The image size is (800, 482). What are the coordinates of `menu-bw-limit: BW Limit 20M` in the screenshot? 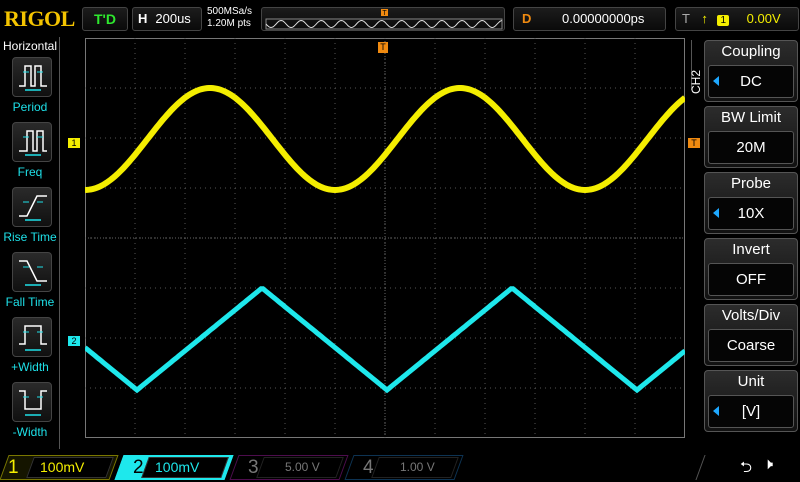 It's located at (751, 137).